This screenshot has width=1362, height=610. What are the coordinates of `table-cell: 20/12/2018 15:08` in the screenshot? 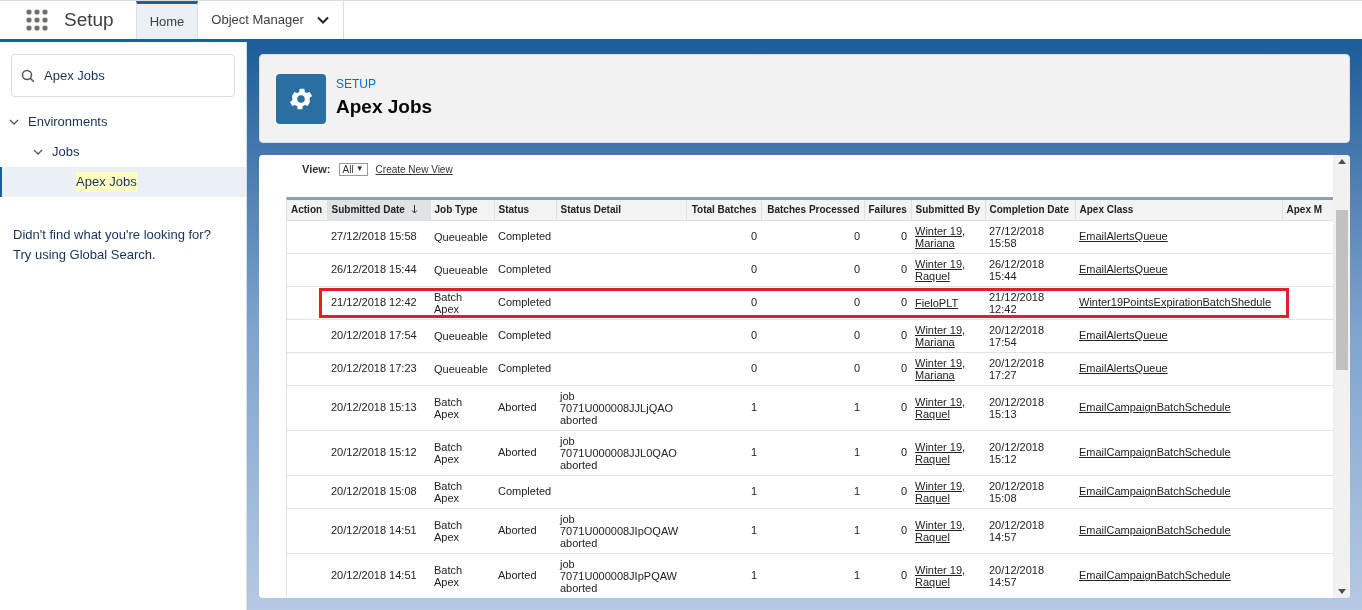 It's located at (374, 491).